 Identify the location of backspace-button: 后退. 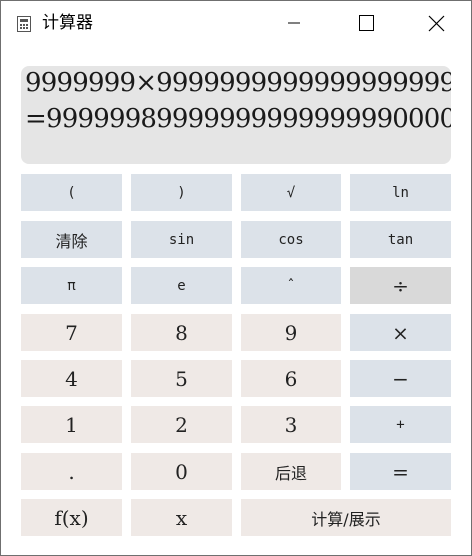
(291, 471).